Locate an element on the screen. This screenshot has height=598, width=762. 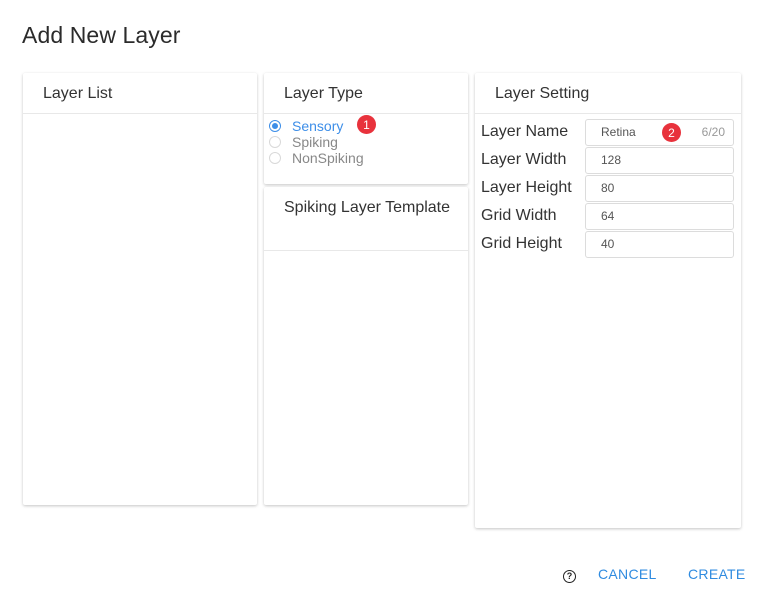
grid-width-label: Grid Width is located at coordinates (519, 215).